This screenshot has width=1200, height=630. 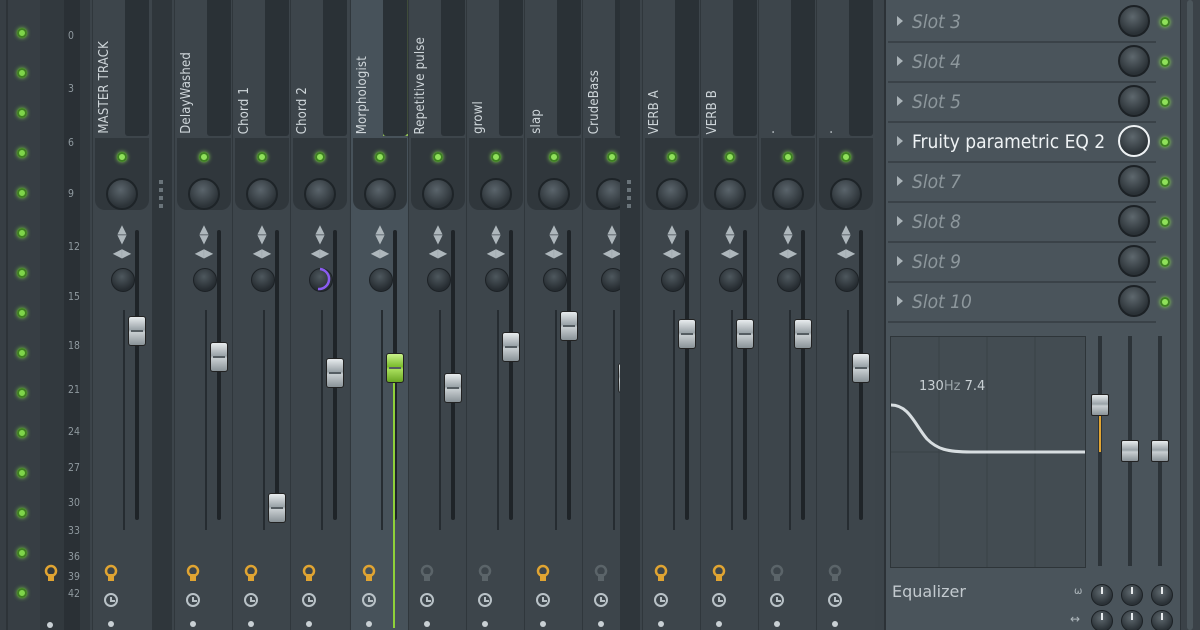 I want to click on track-name: Repetitive pulse, so click(x=420, y=85).